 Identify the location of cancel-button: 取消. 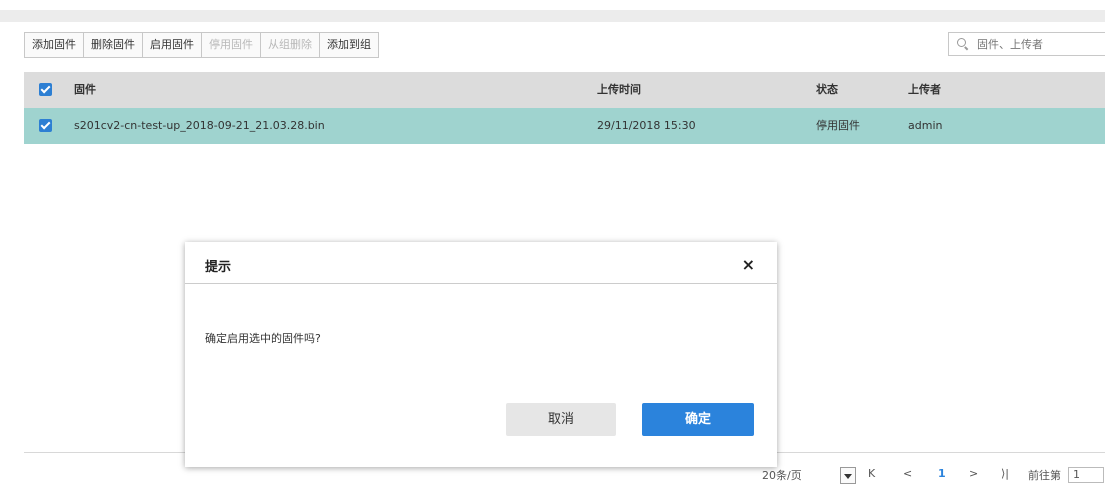
(561, 419).